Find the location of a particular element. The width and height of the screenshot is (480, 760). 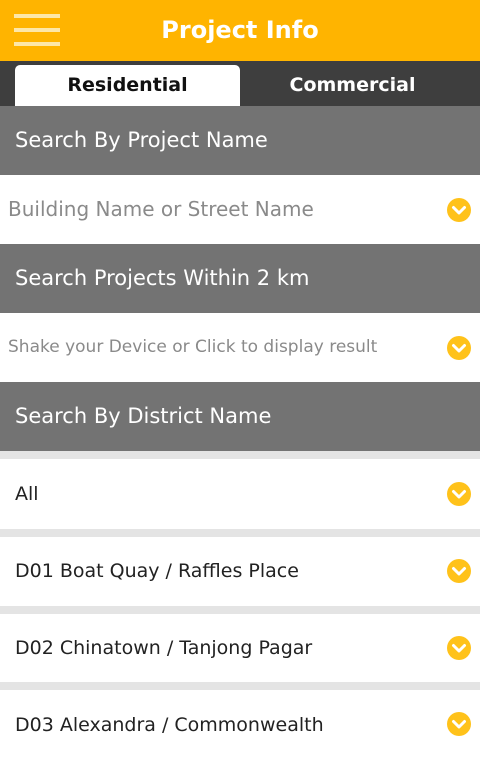

district-item-label: D03 Alexandra / Commonwealth is located at coordinates (169, 725).